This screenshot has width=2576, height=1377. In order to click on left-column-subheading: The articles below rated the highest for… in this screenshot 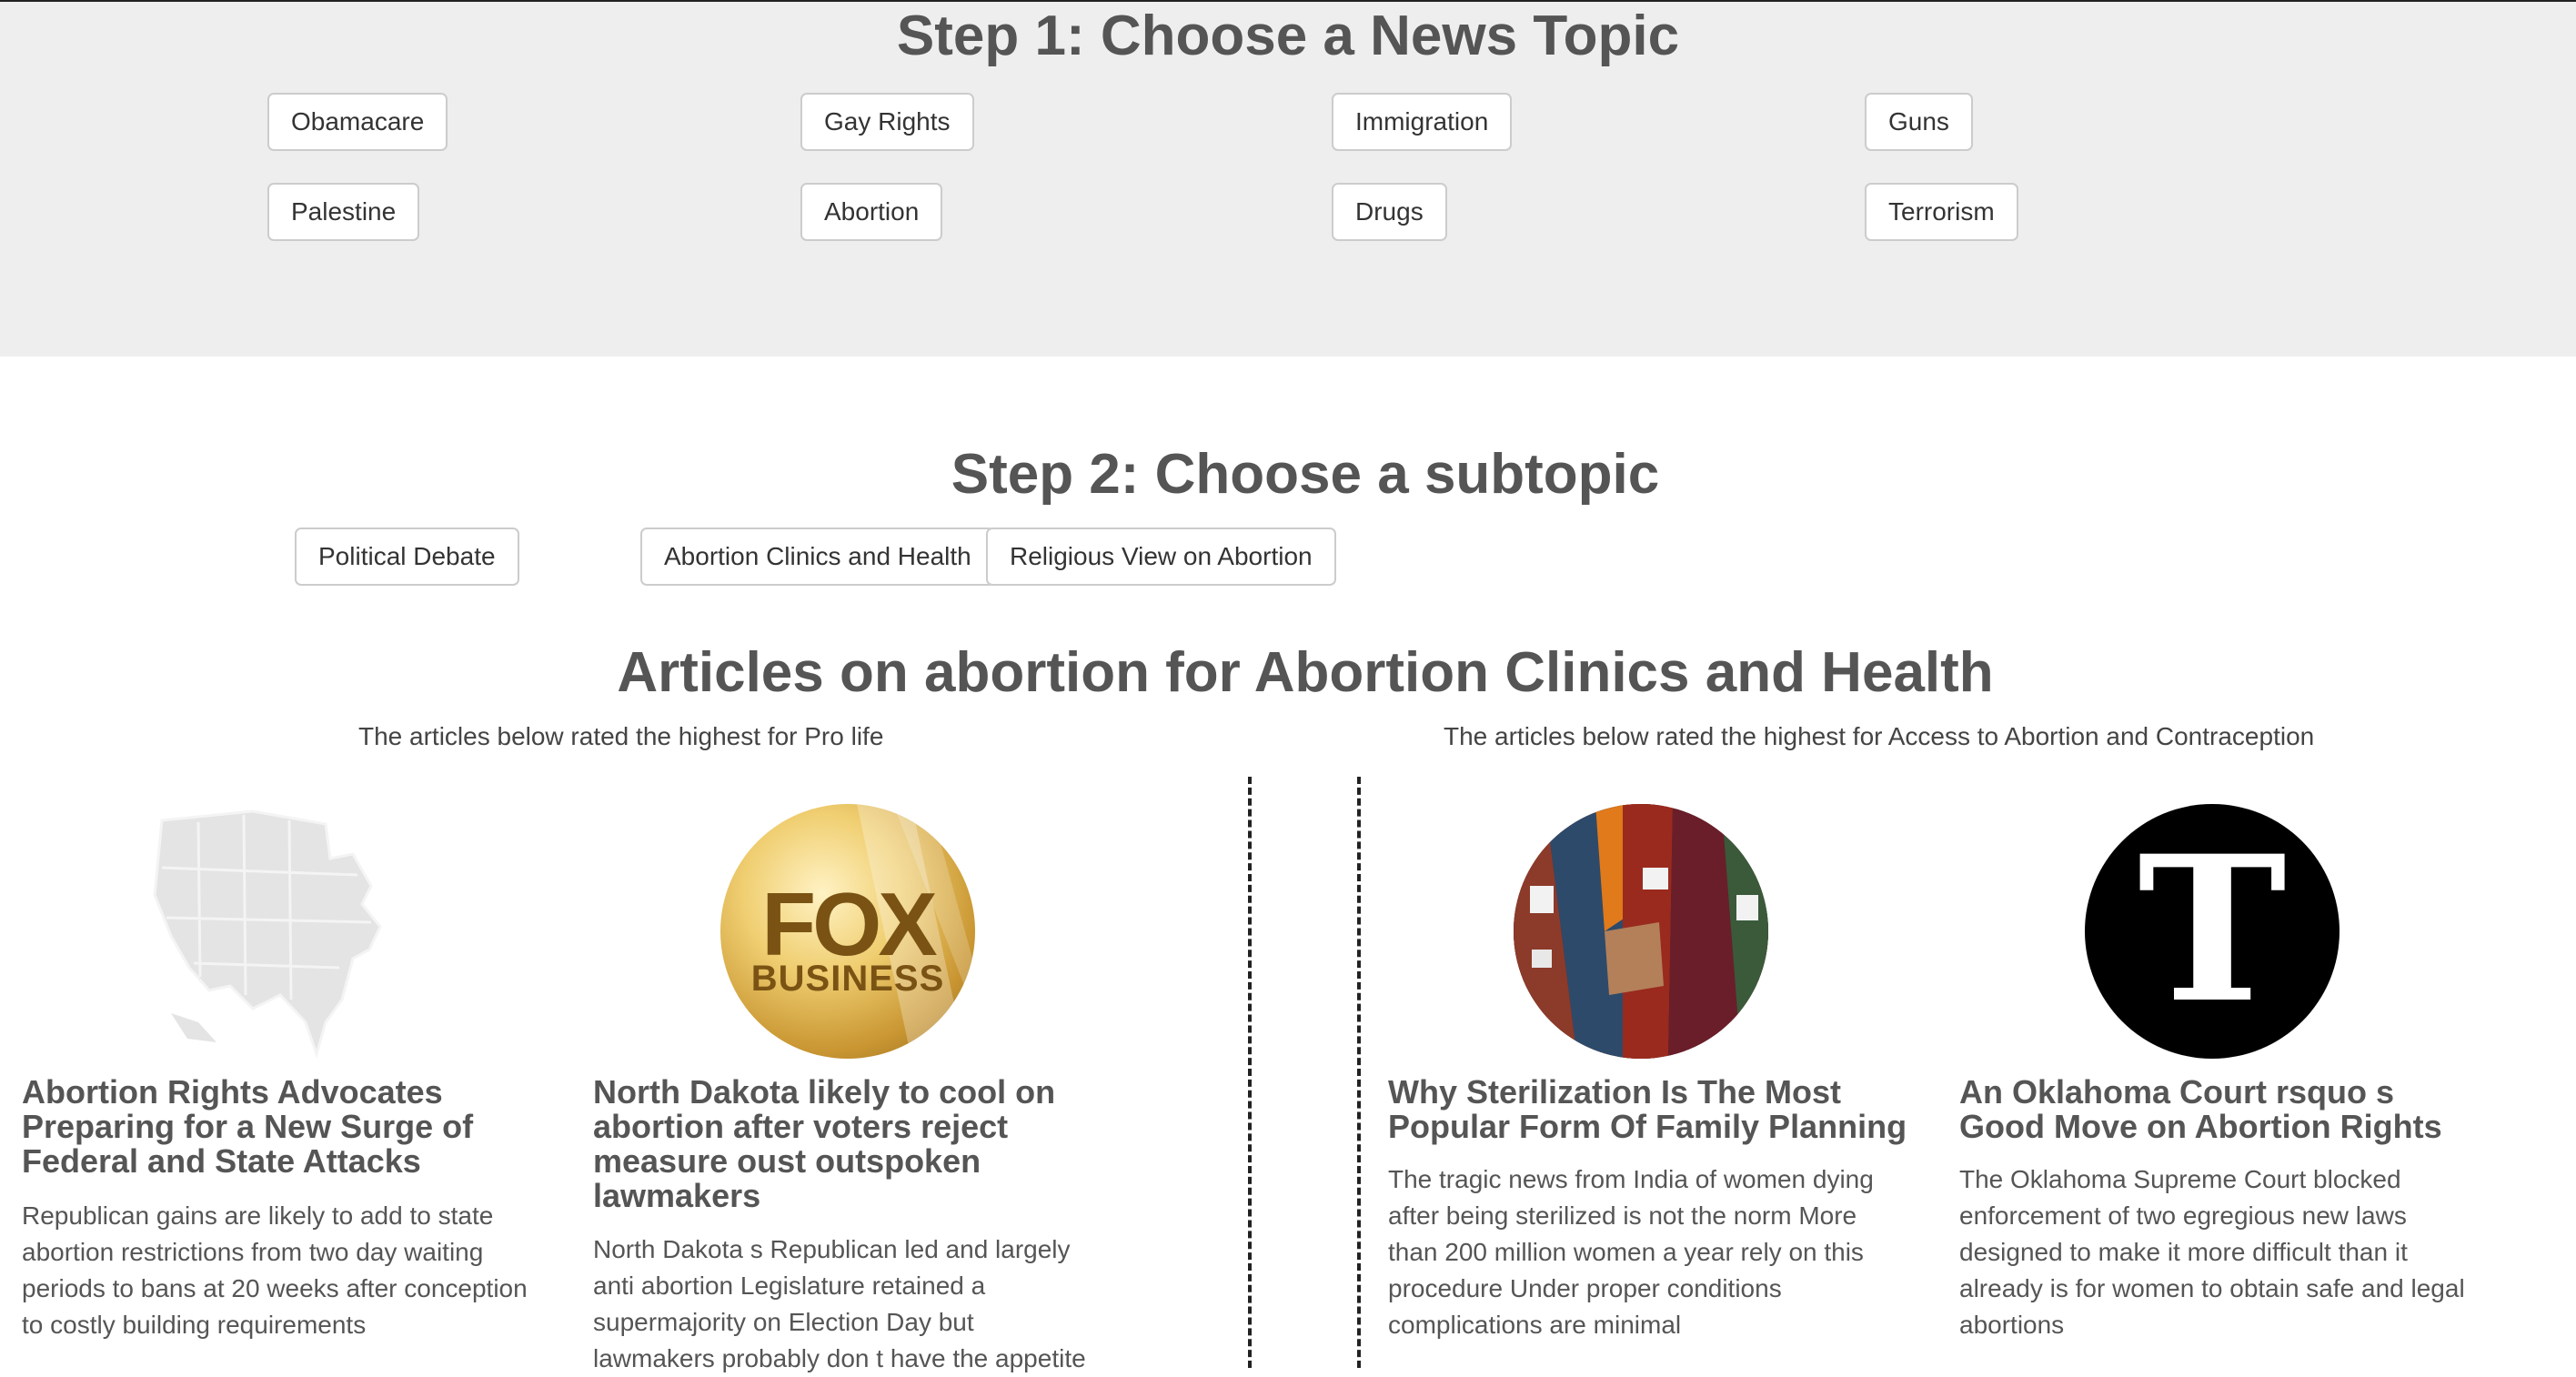, I will do `click(621, 736)`.